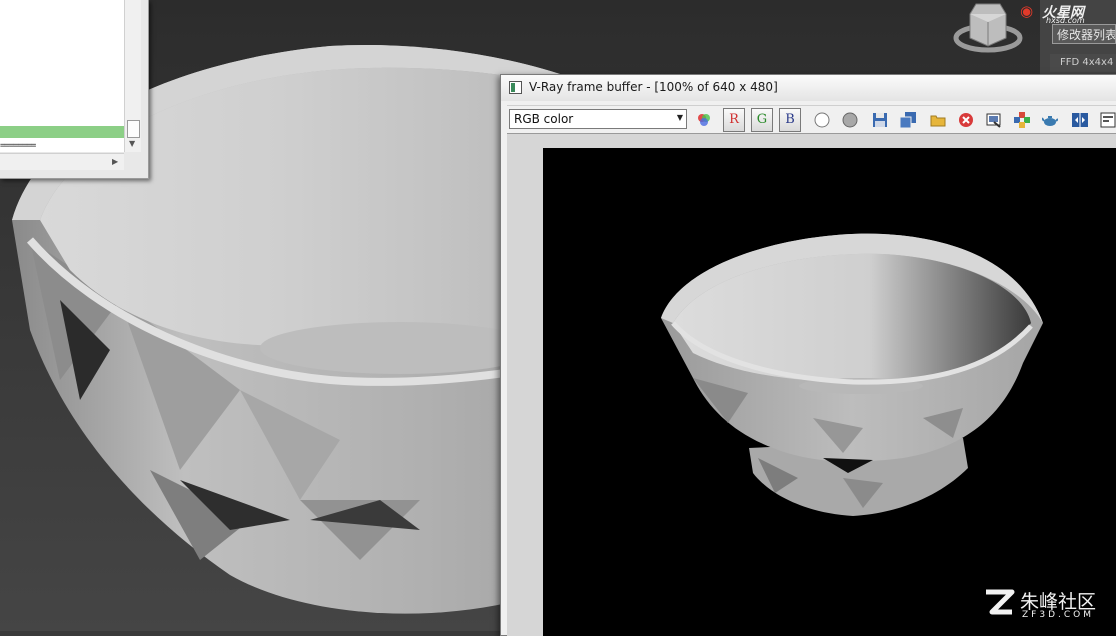 The height and width of the screenshot is (636, 1116). I want to click on zf3d-url: ZF3D.COM, so click(1058, 615).